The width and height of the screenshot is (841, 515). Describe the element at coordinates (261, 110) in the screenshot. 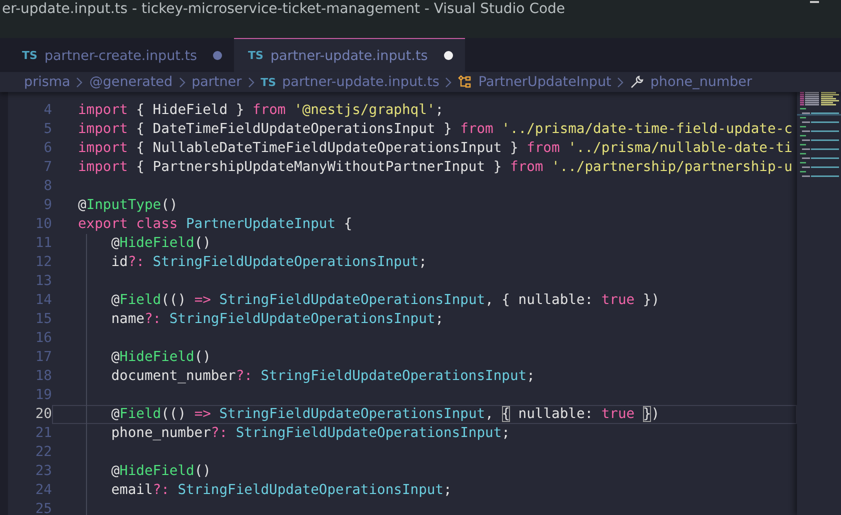

I see `code-line: import { HideField } from '@nestjs/graphql';` at that location.